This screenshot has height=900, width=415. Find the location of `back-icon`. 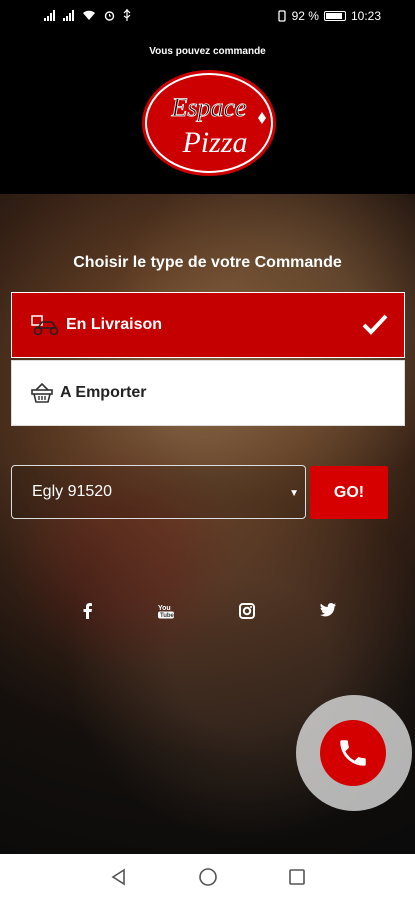

back-icon is located at coordinates (119, 877).